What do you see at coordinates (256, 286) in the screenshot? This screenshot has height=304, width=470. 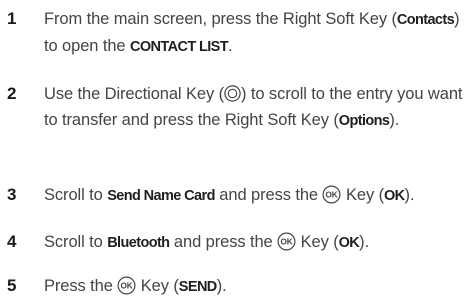 I see `step-text: Press the OK Key (SEND).` at bounding box center [256, 286].